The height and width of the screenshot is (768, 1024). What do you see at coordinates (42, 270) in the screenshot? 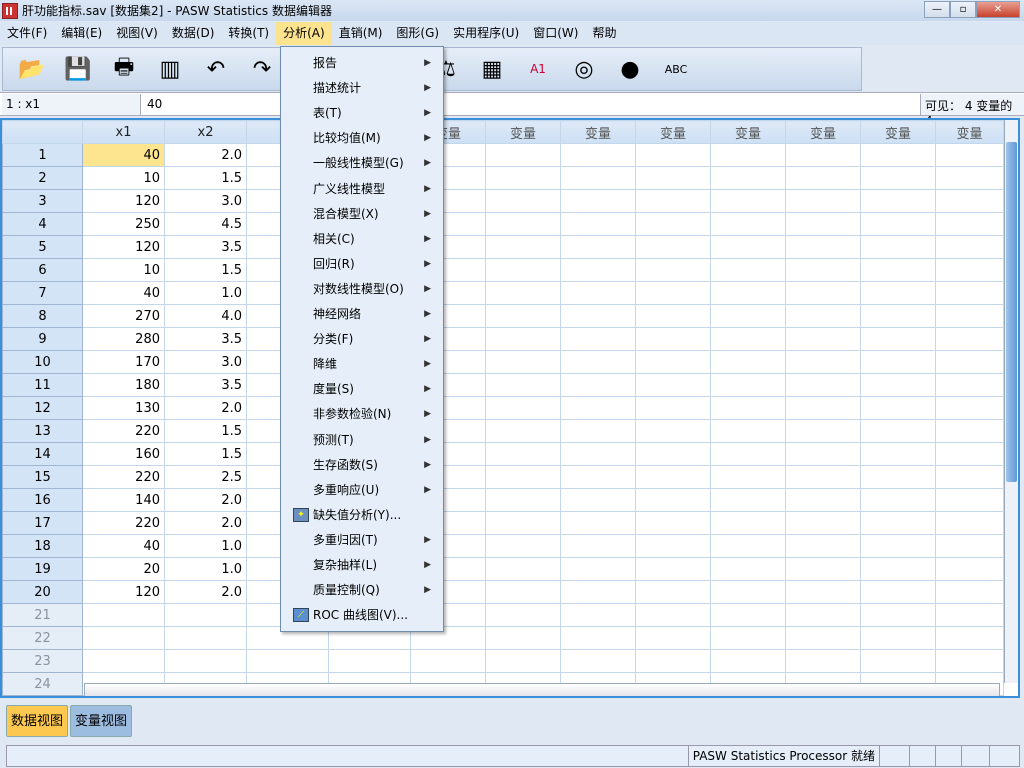
I see `row-header: 6` at bounding box center [42, 270].